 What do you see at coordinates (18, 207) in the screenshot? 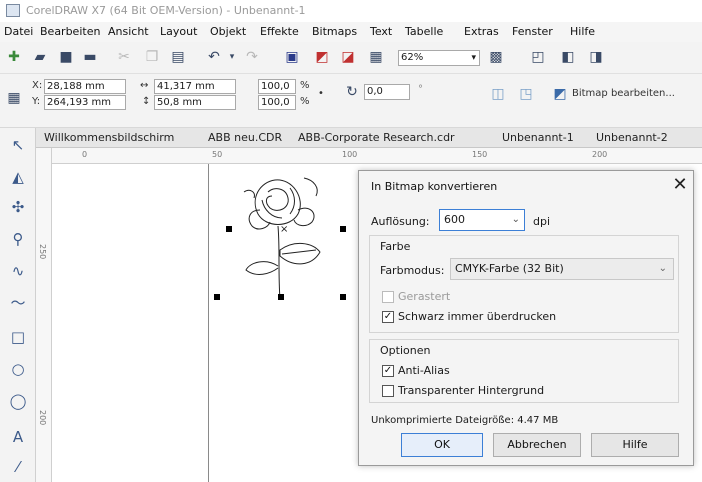
I see `crop-tool-icon: ✣` at bounding box center [18, 207].